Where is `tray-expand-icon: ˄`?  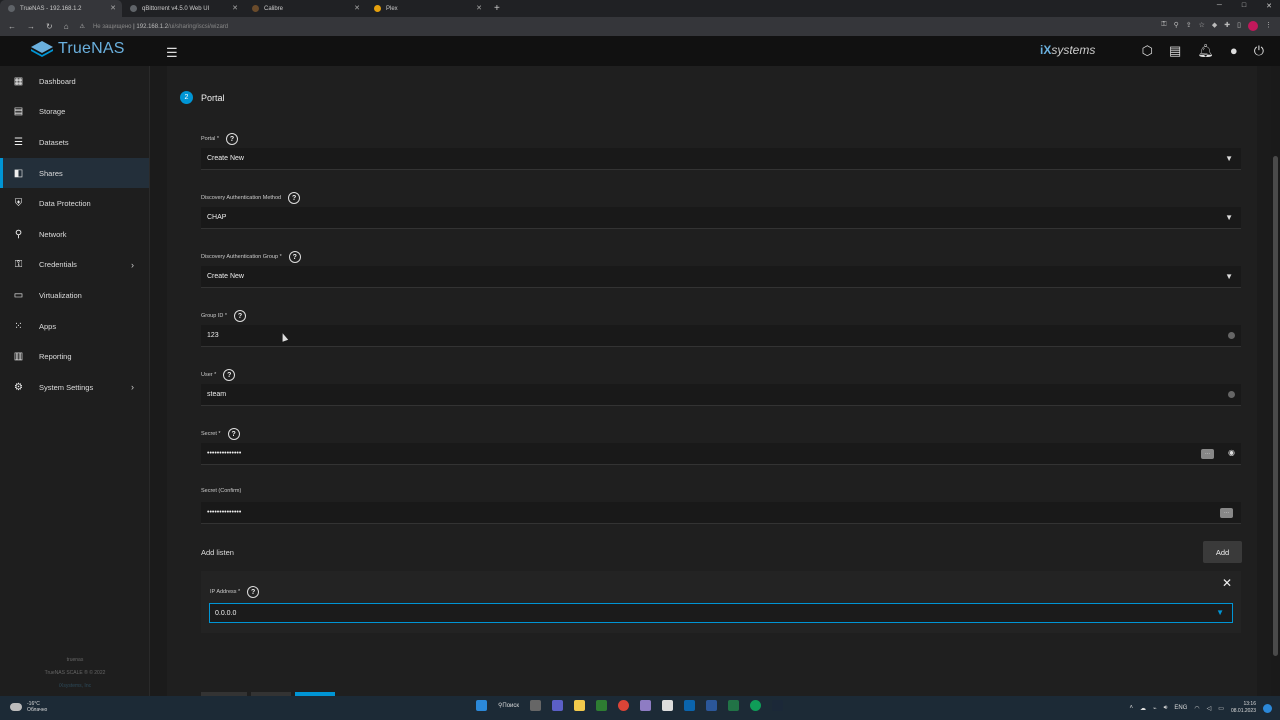
tray-expand-icon: ˄ is located at coordinates (1131, 708).